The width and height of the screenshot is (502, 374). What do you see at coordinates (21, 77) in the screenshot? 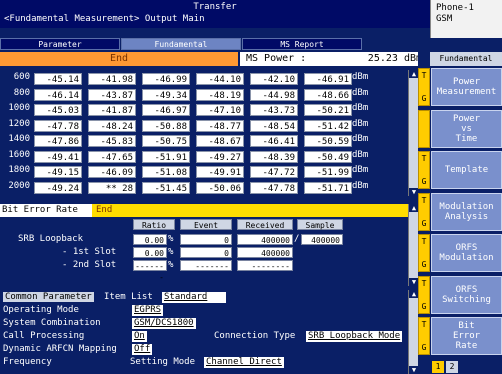
I see `row-key: 600` at bounding box center [21, 77].